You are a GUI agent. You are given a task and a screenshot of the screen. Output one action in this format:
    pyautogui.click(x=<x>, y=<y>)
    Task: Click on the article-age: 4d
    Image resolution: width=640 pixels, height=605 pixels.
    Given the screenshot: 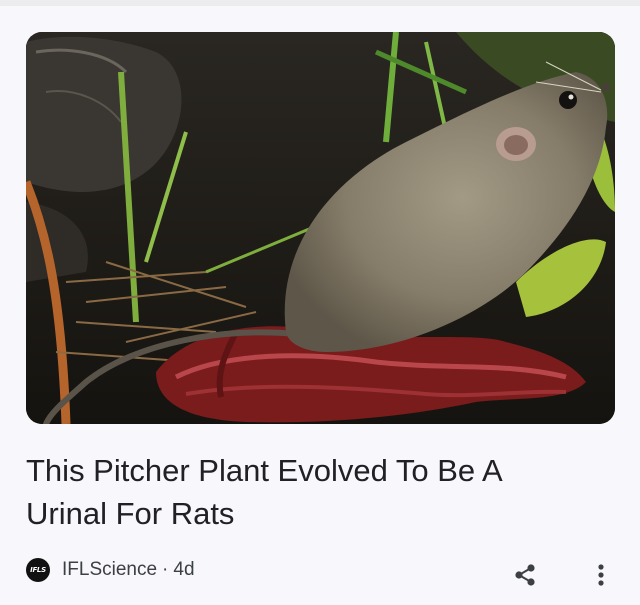 What is the action you would take?
    pyautogui.click(x=184, y=569)
    